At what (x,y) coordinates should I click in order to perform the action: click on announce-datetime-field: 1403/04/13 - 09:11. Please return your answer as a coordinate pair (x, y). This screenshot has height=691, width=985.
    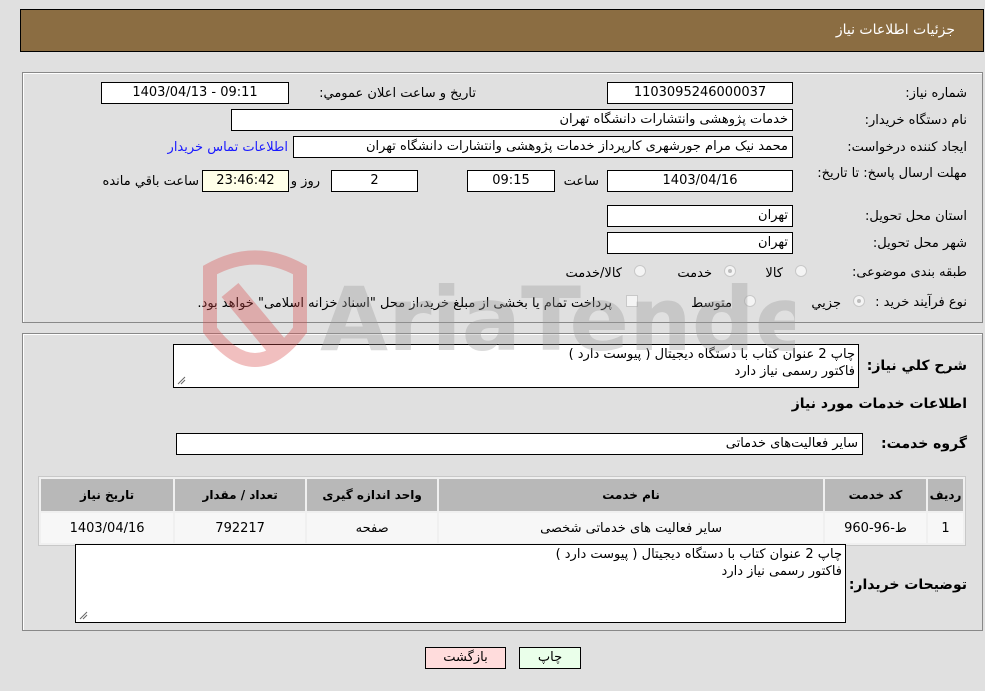
    Looking at the image, I should click on (195, 93).